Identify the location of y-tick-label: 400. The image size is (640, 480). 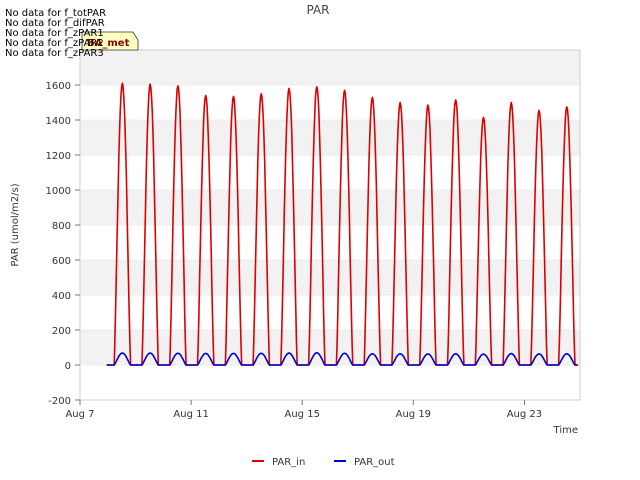
(61, 296).